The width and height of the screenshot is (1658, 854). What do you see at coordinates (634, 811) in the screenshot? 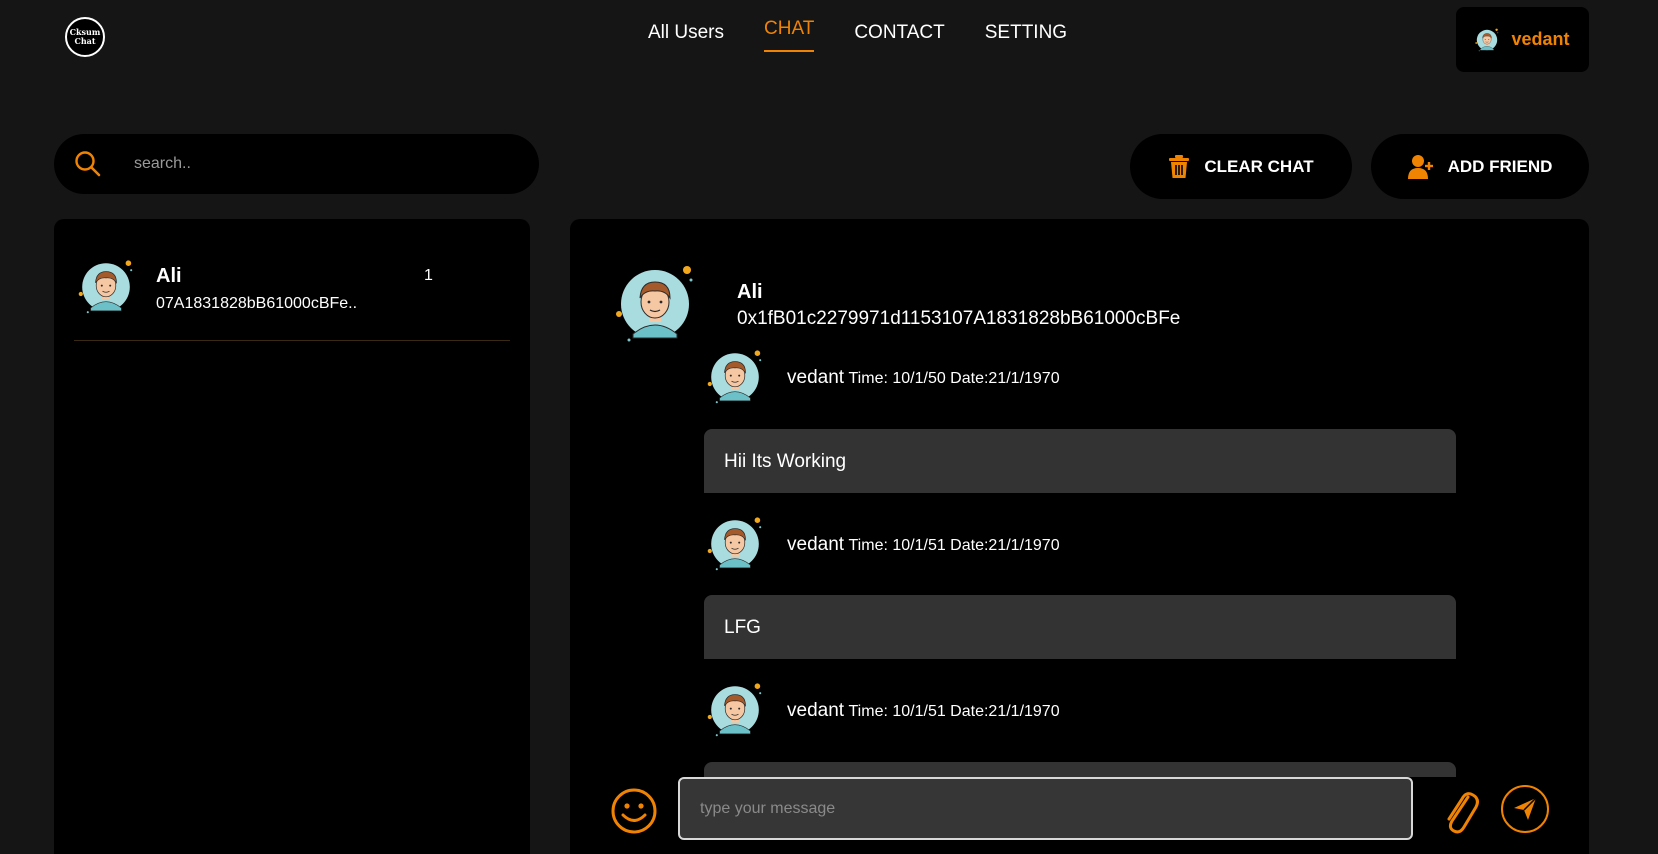
I see `emoji-icon` at bounding box center [634, 811].